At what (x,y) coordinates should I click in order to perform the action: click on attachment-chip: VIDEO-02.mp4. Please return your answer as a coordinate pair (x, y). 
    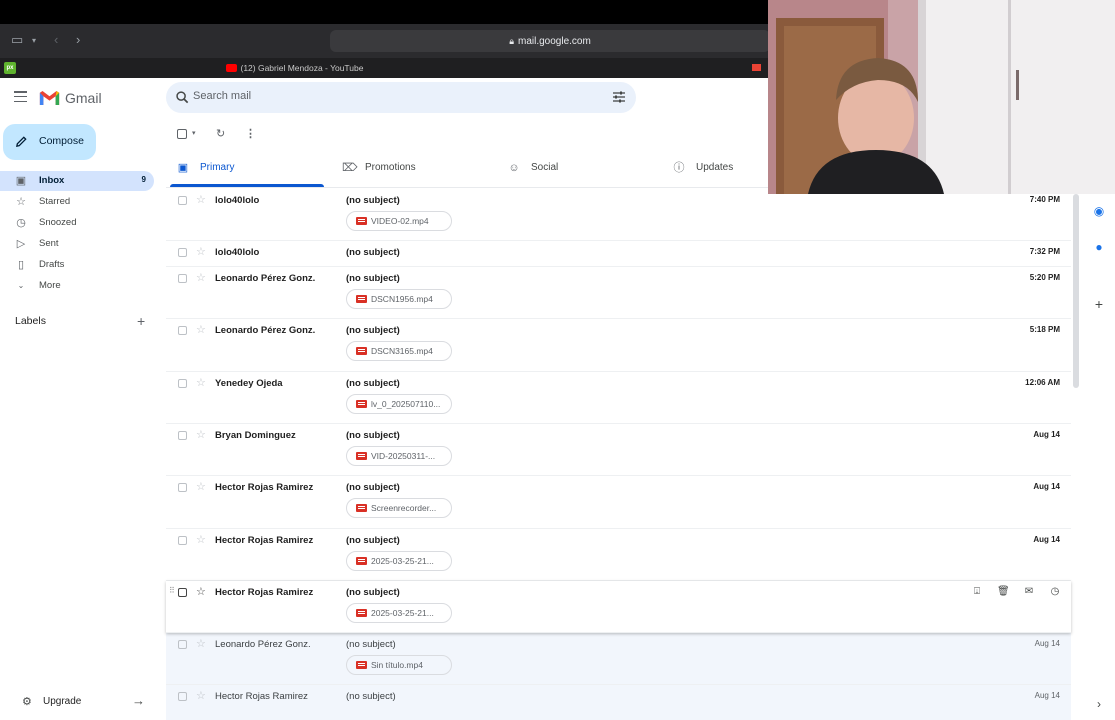
    Looking at the image, I should click on (399, 221).